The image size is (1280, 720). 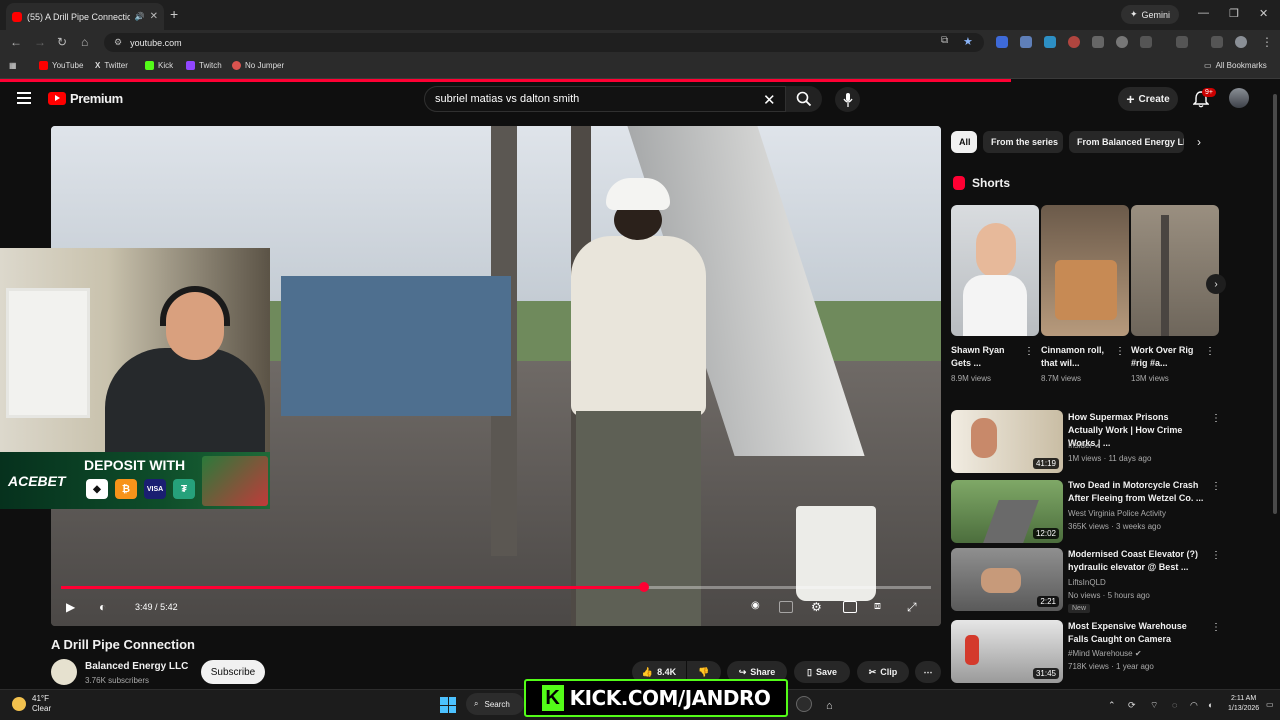 What do you see at coordinates (1174, 705) in the screenshot?
I see `microphone-icon: ◌` at bounding box center [1174, 705].